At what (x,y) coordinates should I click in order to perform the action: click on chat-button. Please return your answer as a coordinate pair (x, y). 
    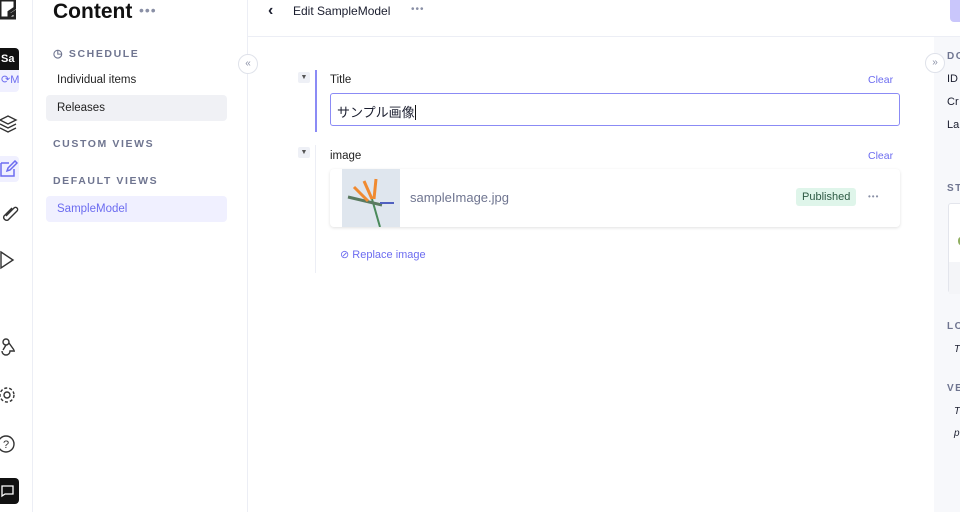
    Looking at the image, I should click on (9, 491).